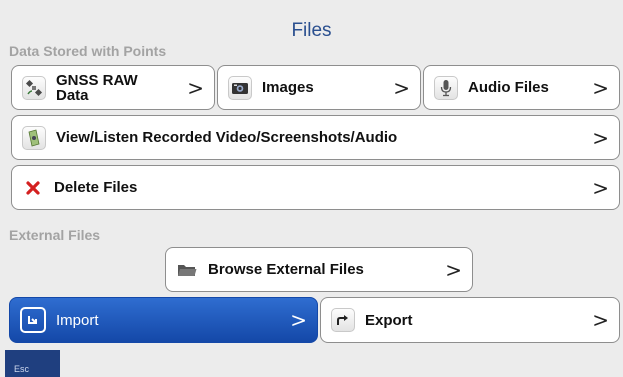  I want to click on gnss-label-line2: Data, so click(72, 95).